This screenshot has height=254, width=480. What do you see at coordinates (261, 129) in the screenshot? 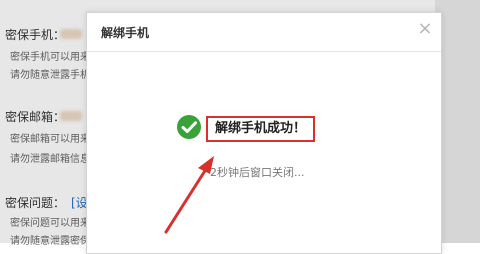
I see `success-message: 解绑手机成功！` at bounding box center [261, 129].